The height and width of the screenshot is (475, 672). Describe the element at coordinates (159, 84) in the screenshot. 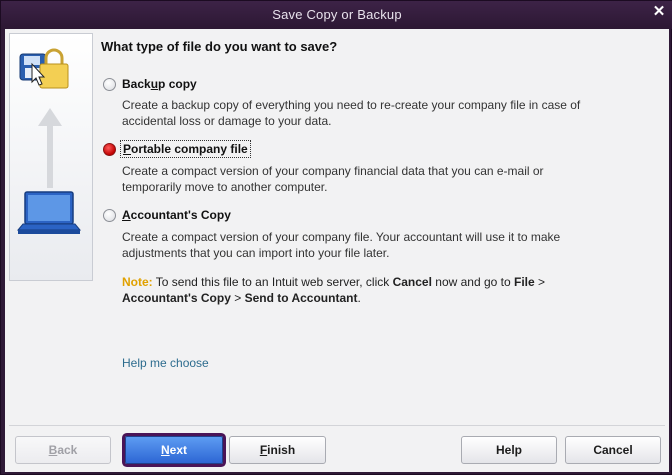

I see `option-label-backup-copy: Backup copy` at that location.